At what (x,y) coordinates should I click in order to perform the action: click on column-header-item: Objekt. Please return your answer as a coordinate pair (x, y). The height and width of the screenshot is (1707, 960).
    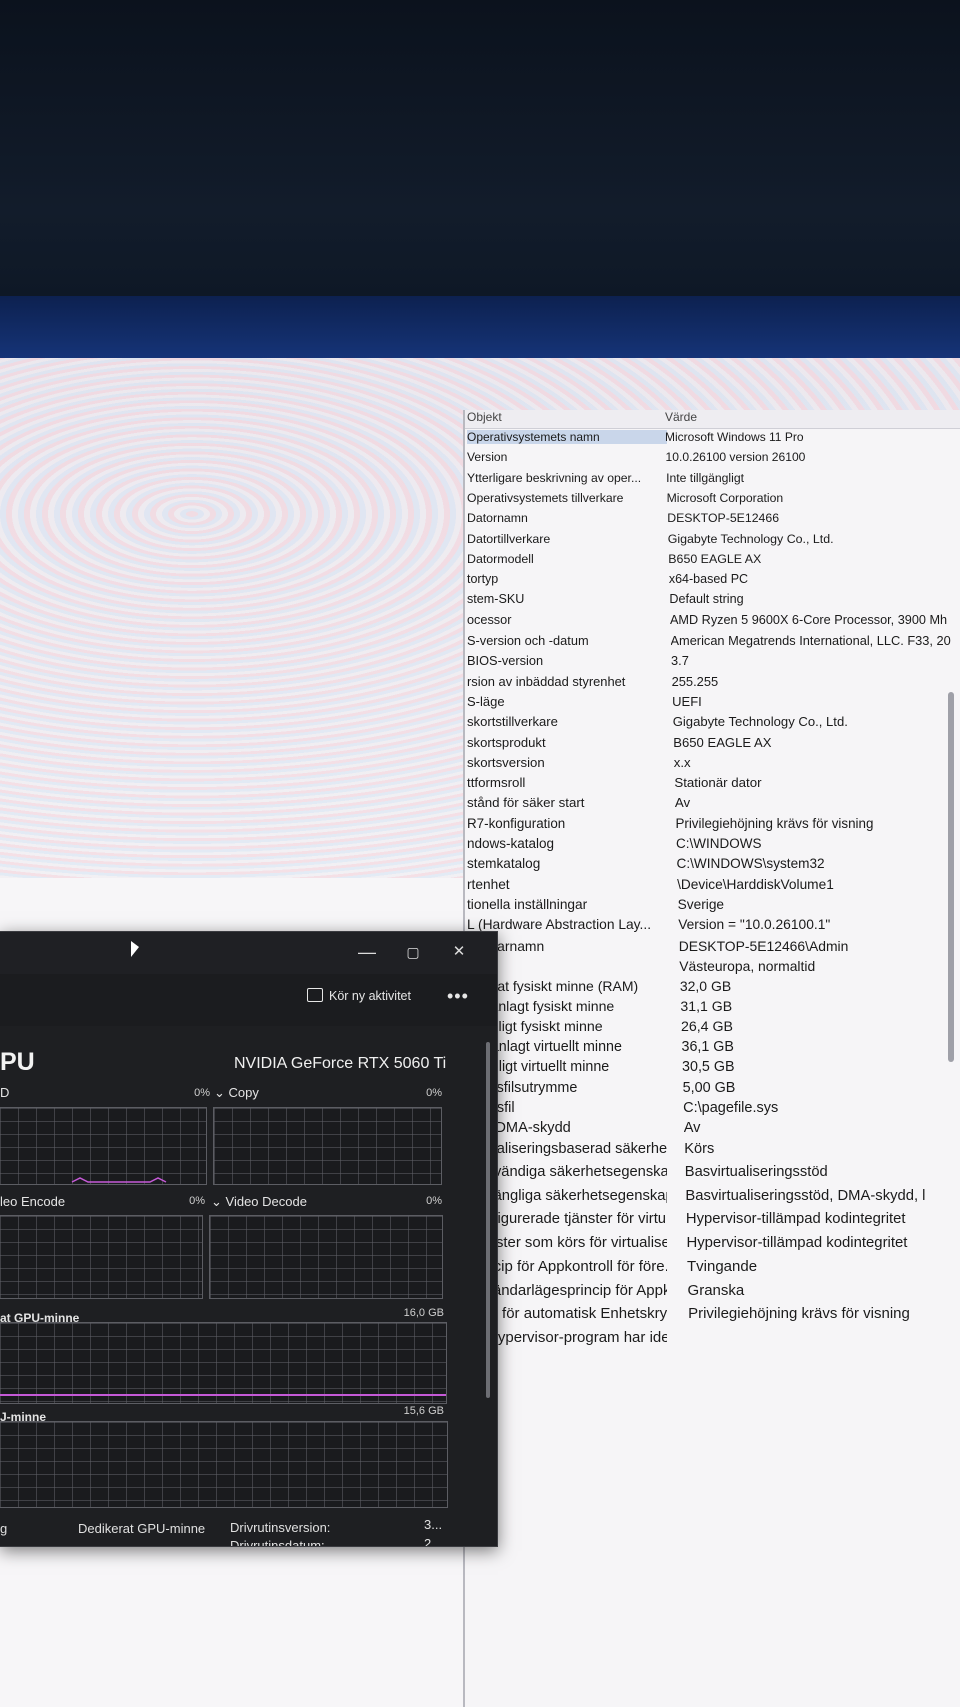
    Looking at the image, I should click on (567, 417).